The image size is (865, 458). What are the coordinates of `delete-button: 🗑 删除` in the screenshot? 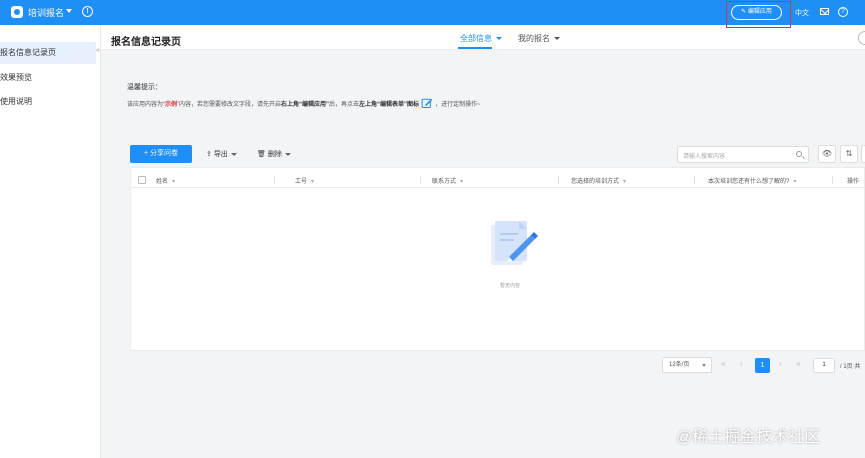 It's located at (274, 154).